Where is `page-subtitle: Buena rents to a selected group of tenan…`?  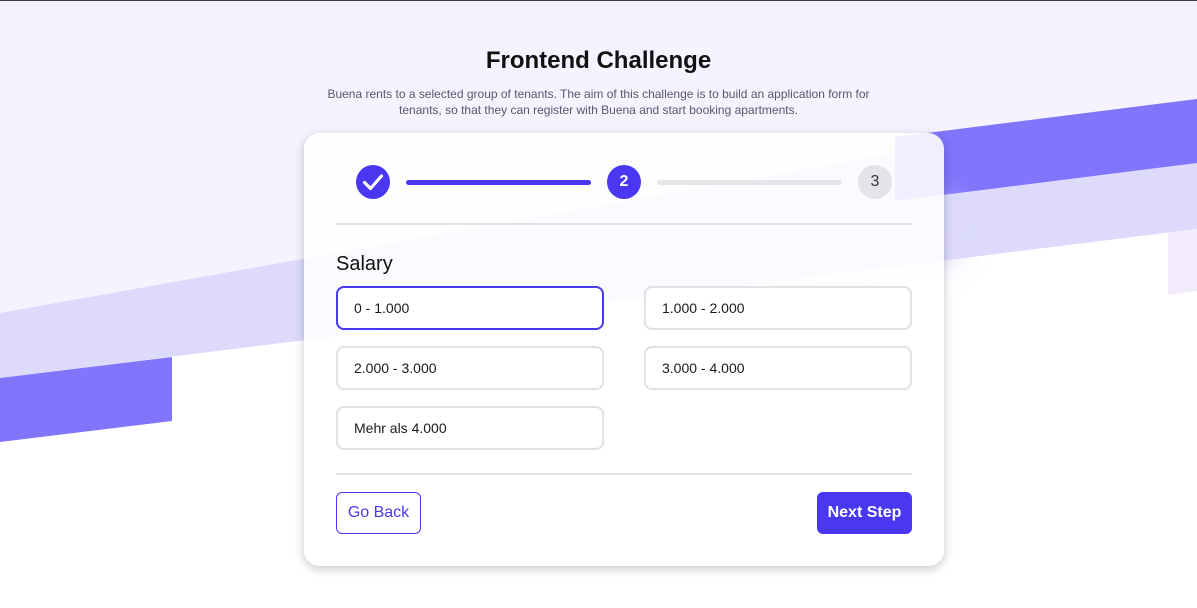 page-subtitle: Buena rents to a selected group of tenan… is located at coordinates (598, 102).